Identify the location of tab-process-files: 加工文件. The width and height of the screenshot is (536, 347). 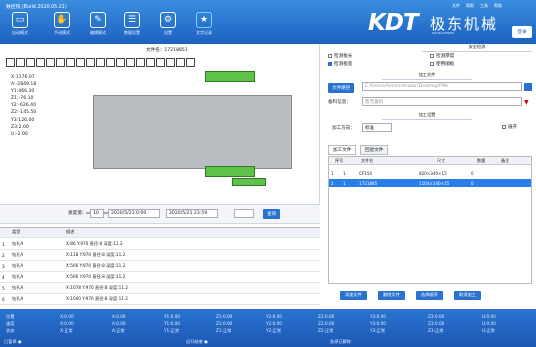
(342, 150).